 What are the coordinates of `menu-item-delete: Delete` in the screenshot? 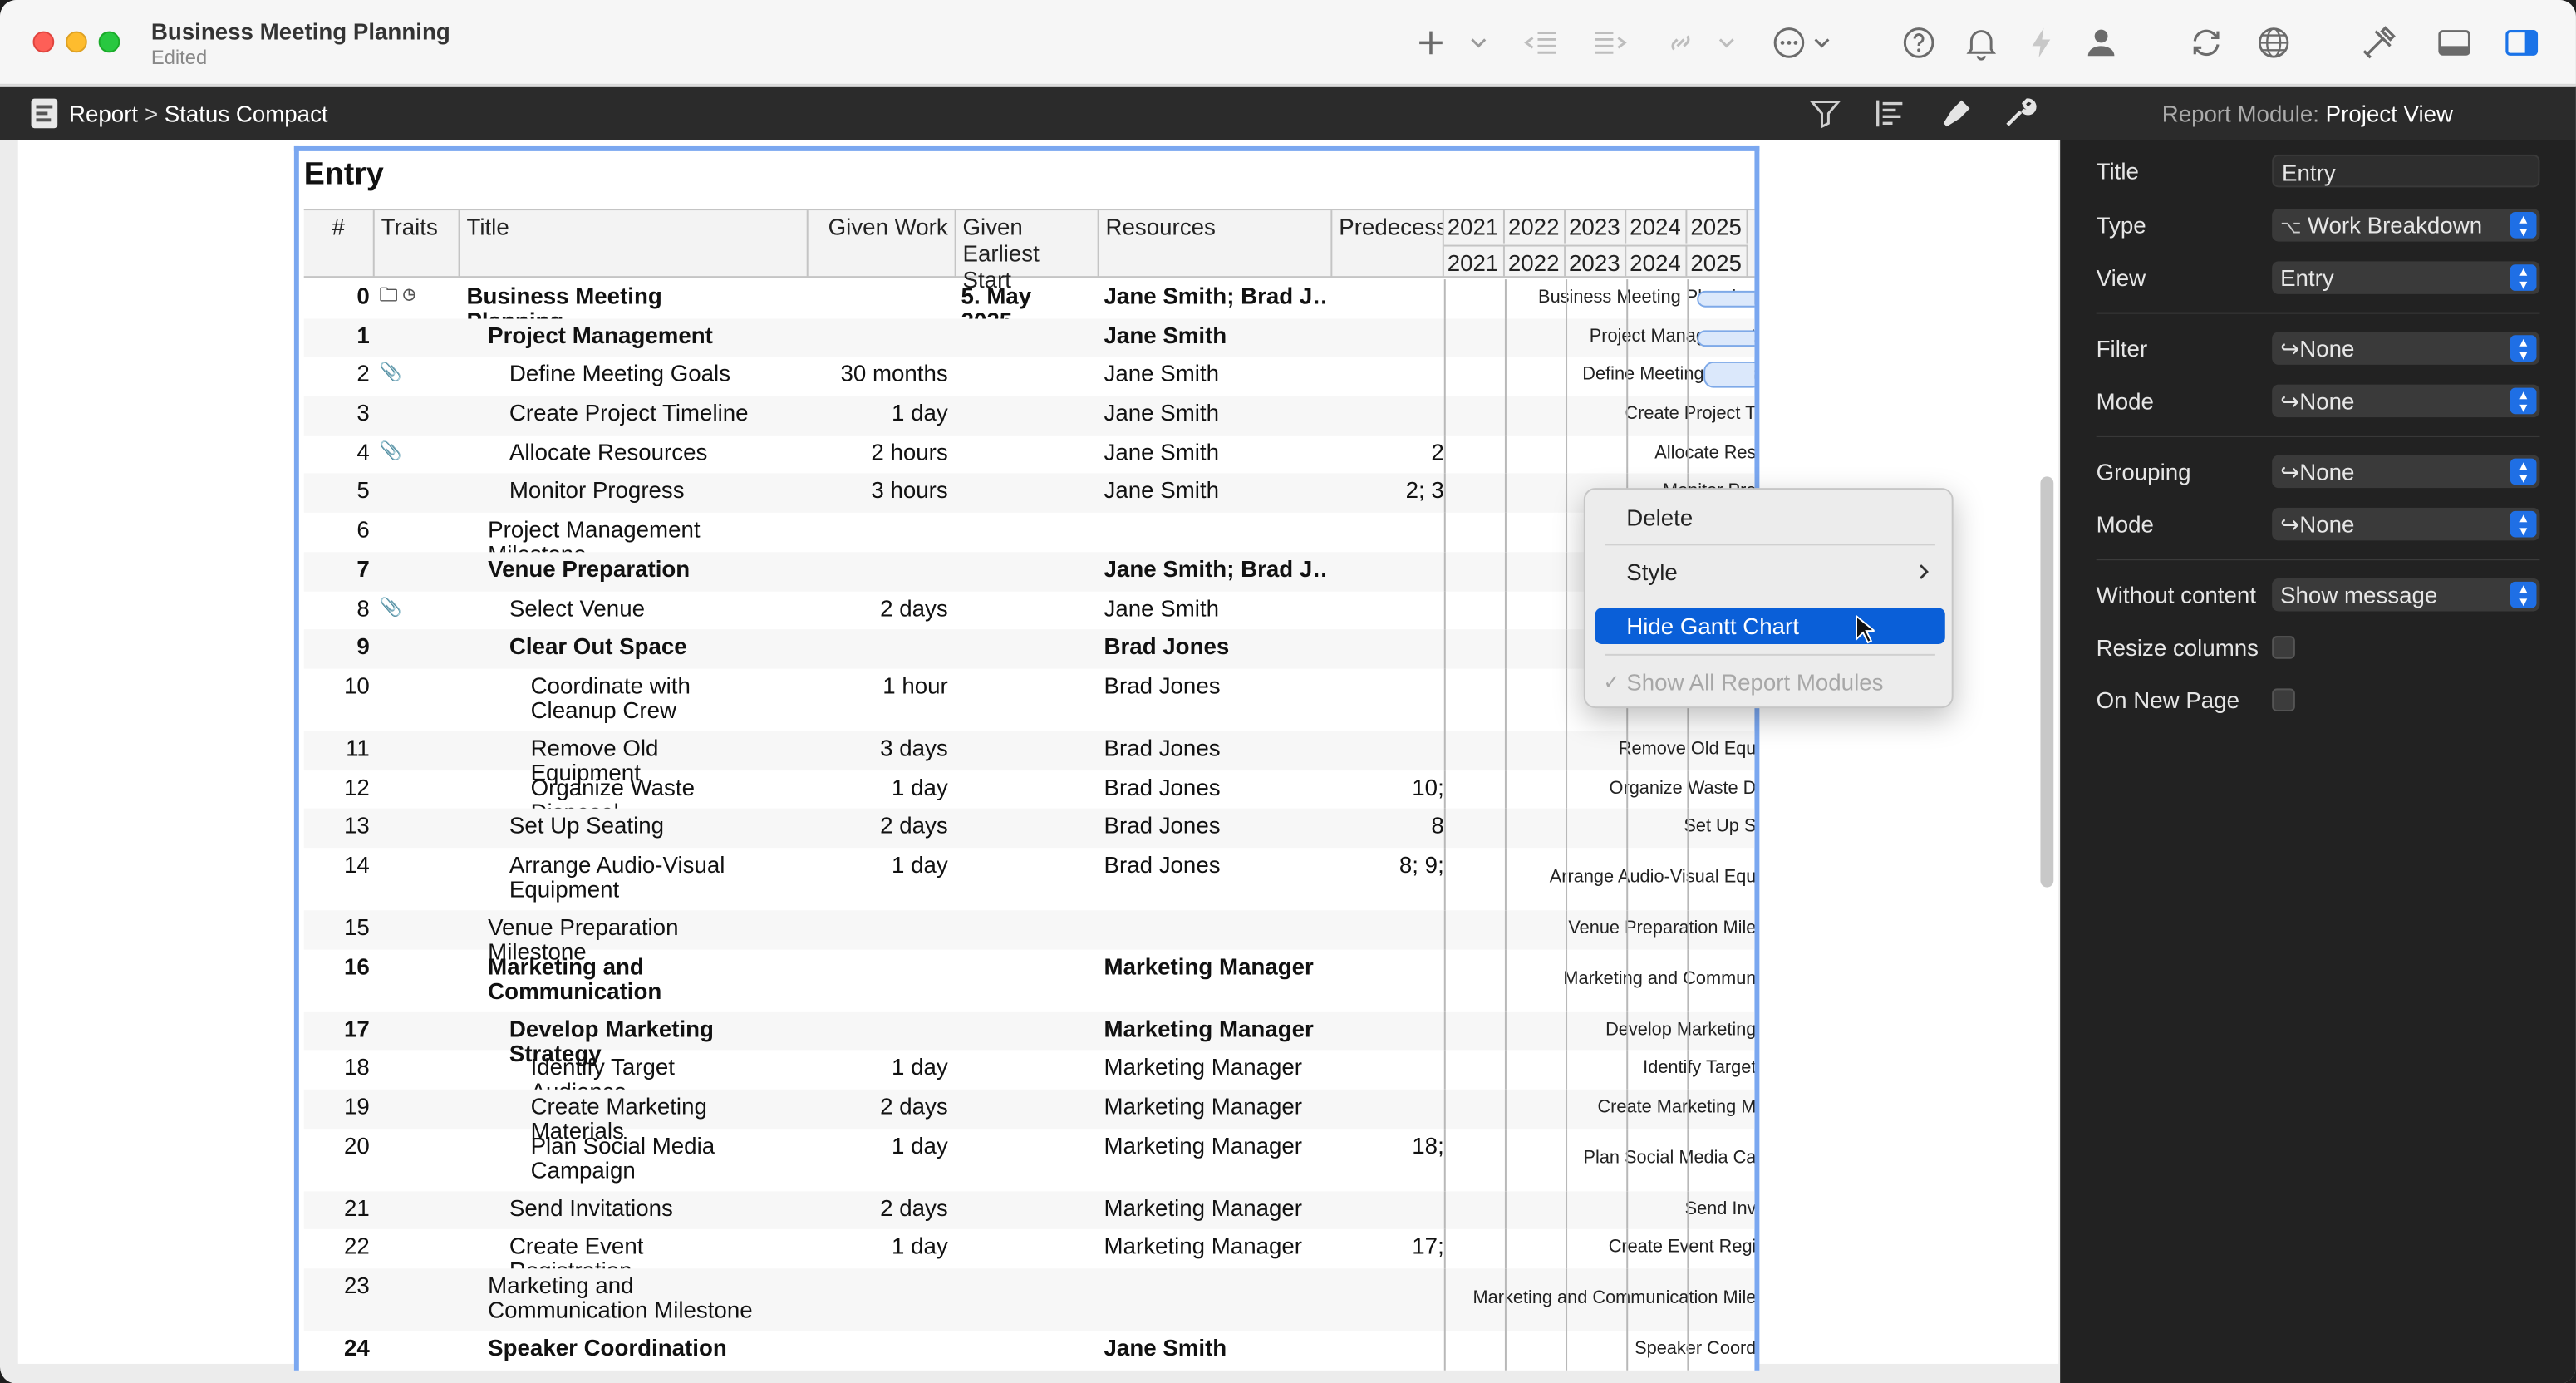 It's located at (1770, 517).